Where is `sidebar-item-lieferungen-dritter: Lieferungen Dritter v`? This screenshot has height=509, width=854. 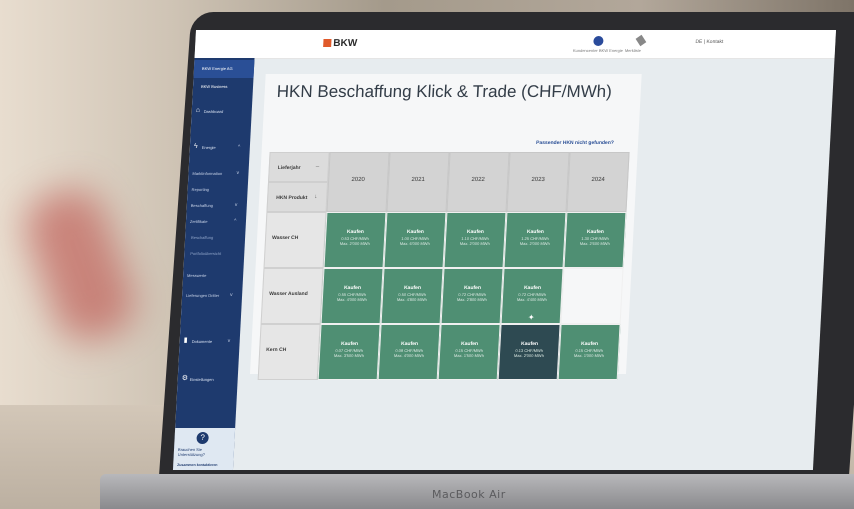 sidebar-item-lieferungen-dritter: Lieferungen Dritter v is located at coordinates (212, 296).